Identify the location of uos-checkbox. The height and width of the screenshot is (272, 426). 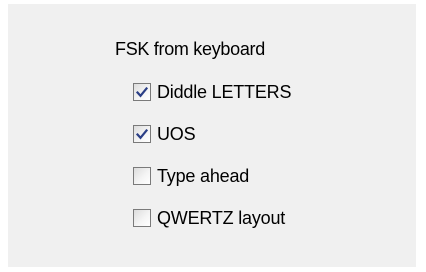
(142, 134).